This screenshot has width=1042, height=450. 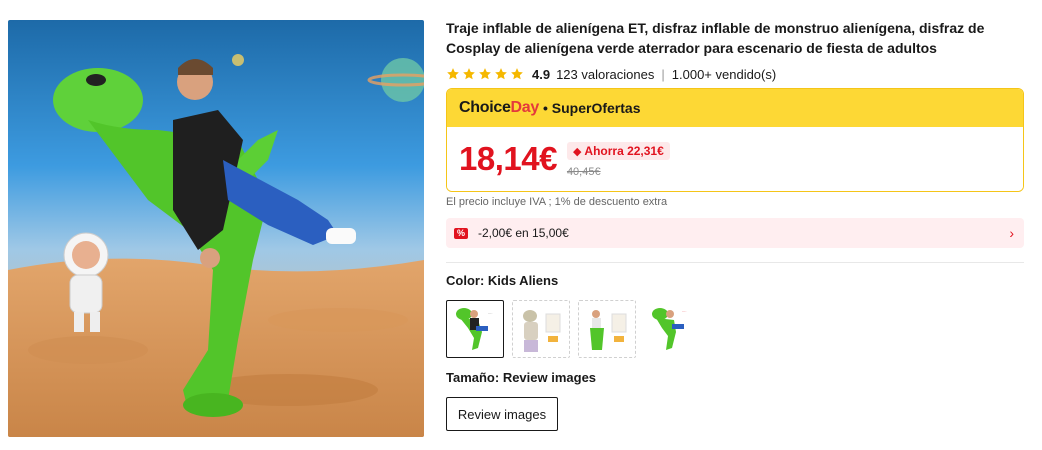 What do you see at coordinates (541, 74) in the screenshot?
I see `rating-value: 4.9` at bounding box center [541, 74].